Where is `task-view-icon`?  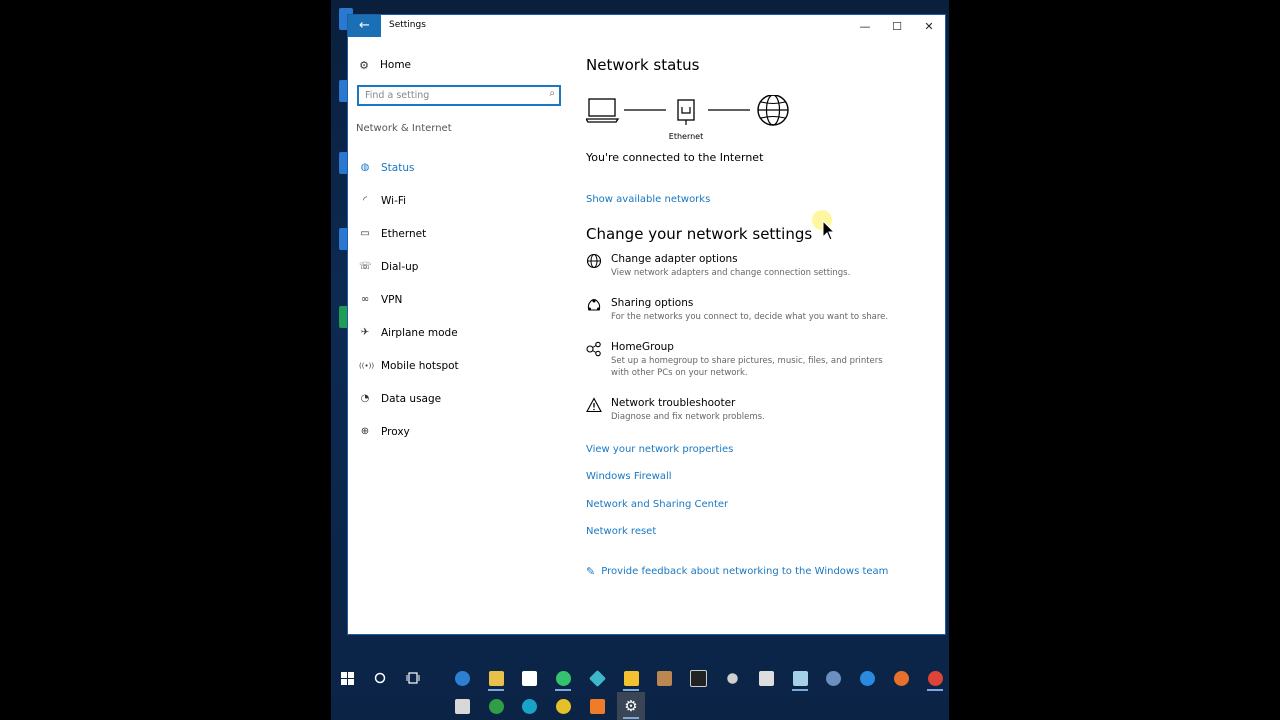 task-view-icon is located at coordinates (413, 678).